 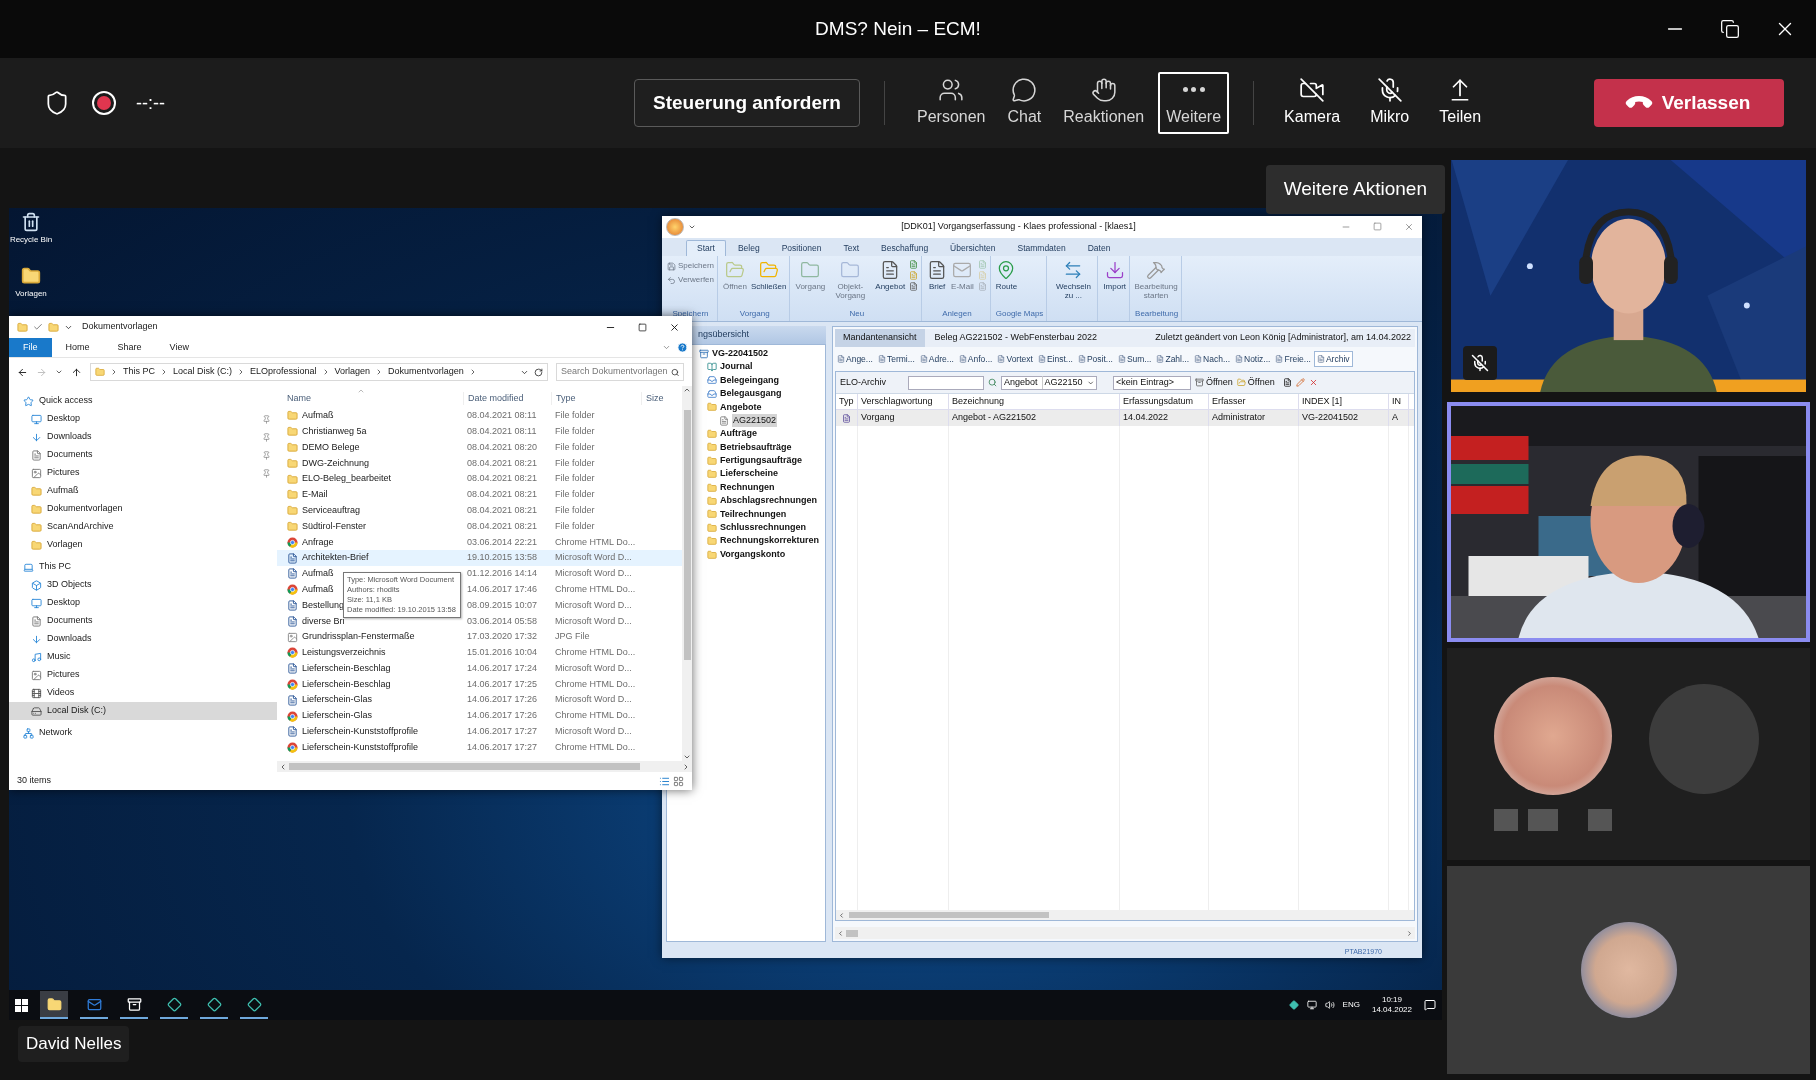 I want to click on nav-item: Videos, so click(x=143, y=693).